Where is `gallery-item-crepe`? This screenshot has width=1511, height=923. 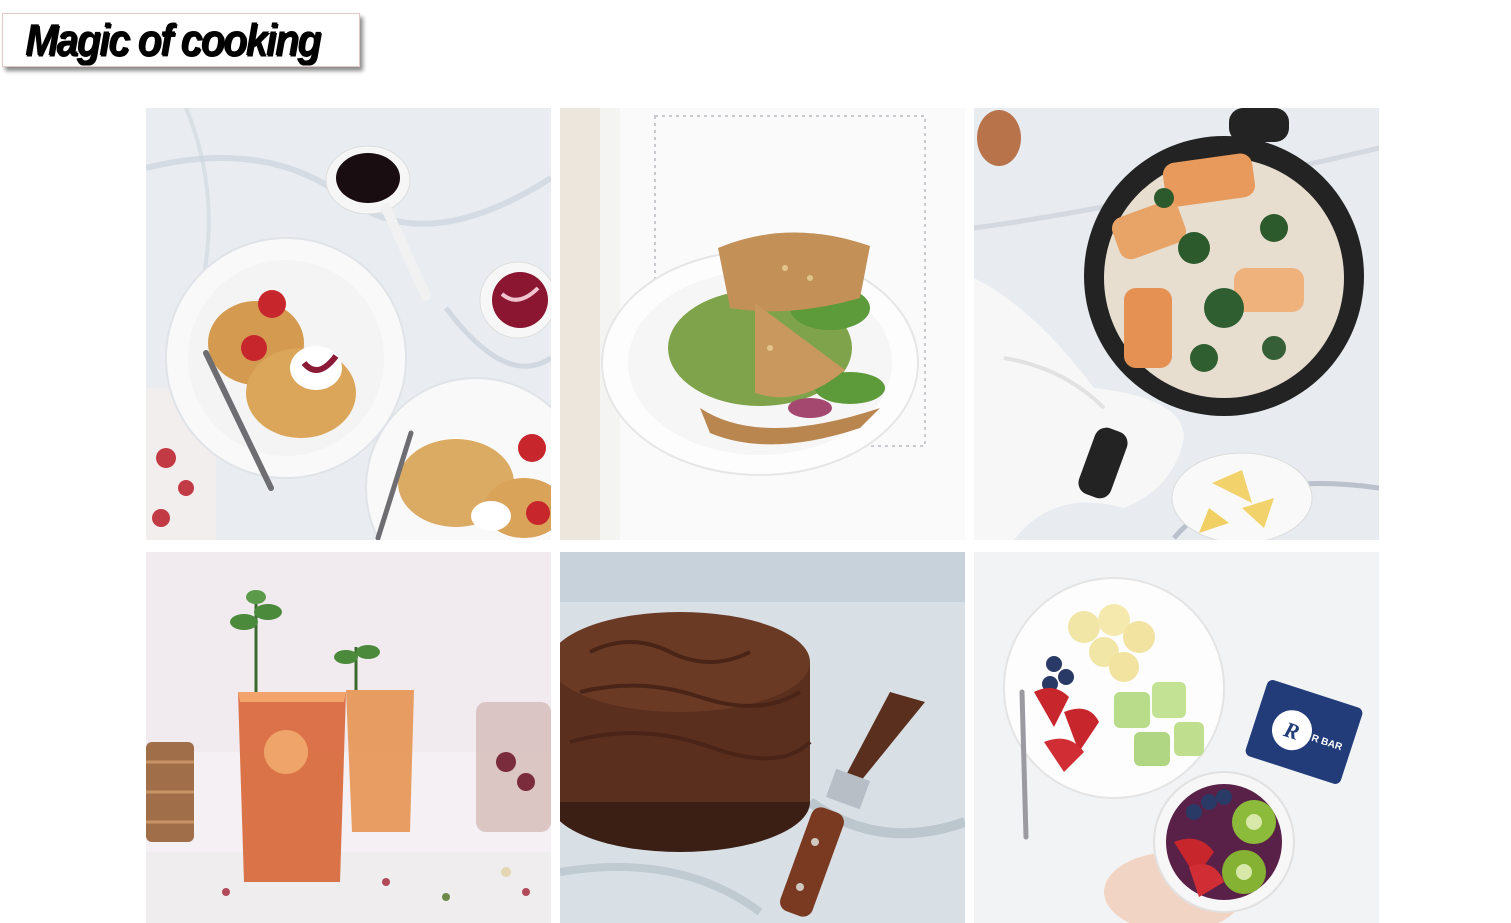
gallery-item-crepe is located at coordinates (762, 324).